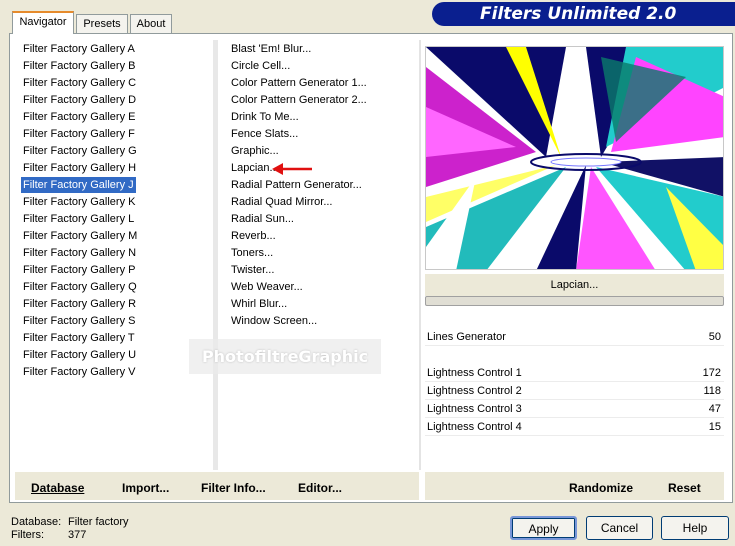 The height and width of the screenshot is (546, 735). Describe the element at coordinates (98, 522) in the screenshot. I see `database-value: Filter factory` at that location.